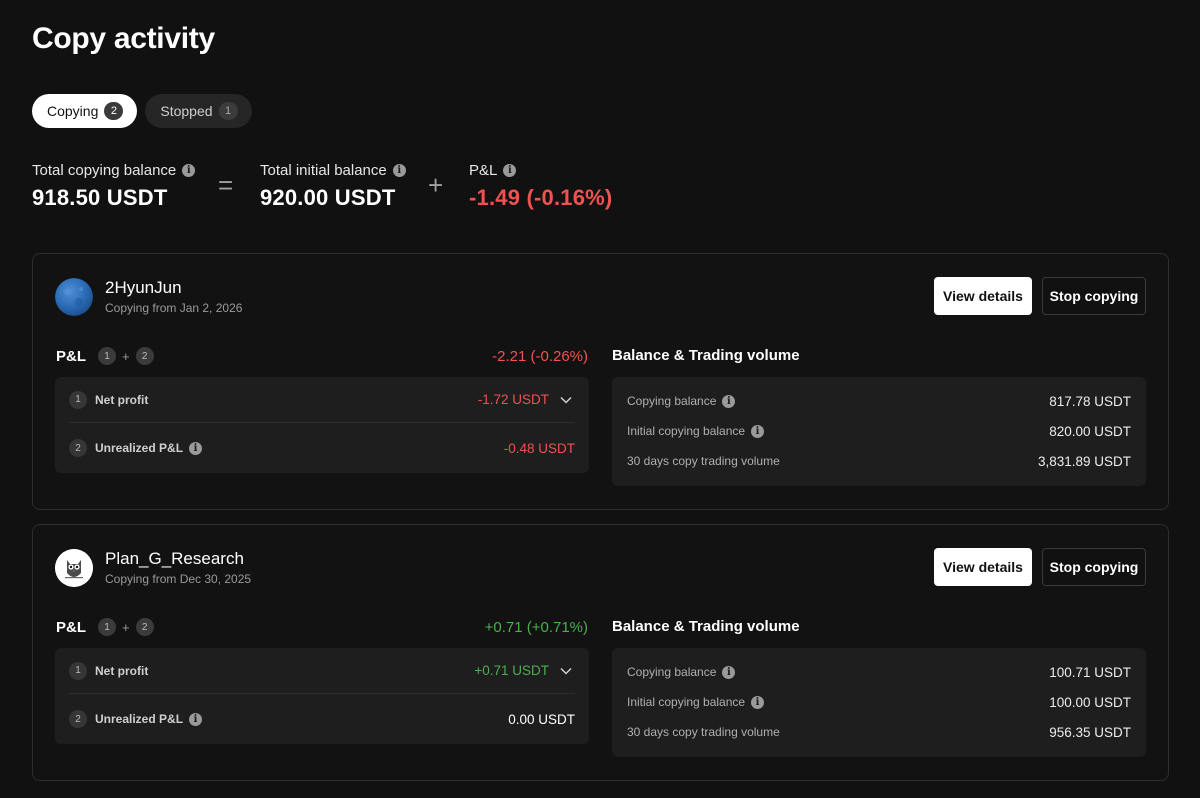 This screenshot has width=1200, height=798. I want to click on total-pnl: P&L i -1.49 (-0.16%), so click(540, 186).